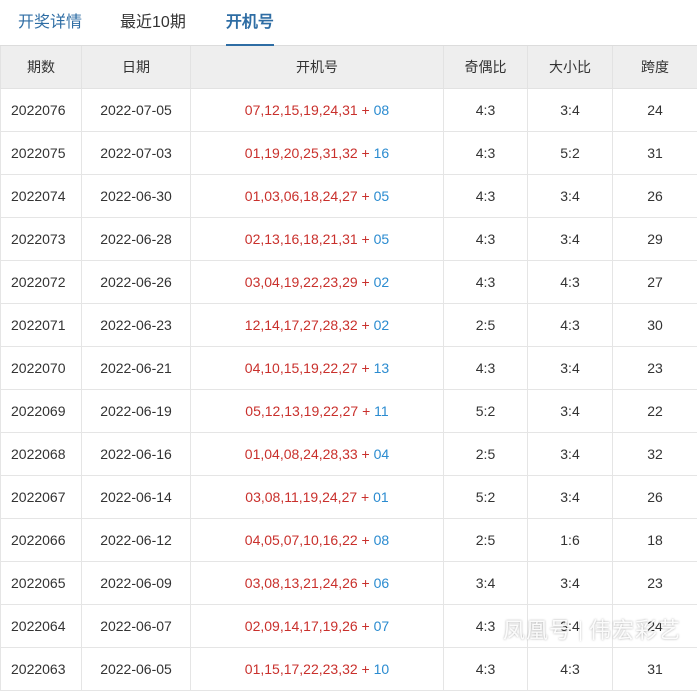  Describe the element at coordinates (655, 540) in the screenshot. I see `cell-span: 18` at that location.